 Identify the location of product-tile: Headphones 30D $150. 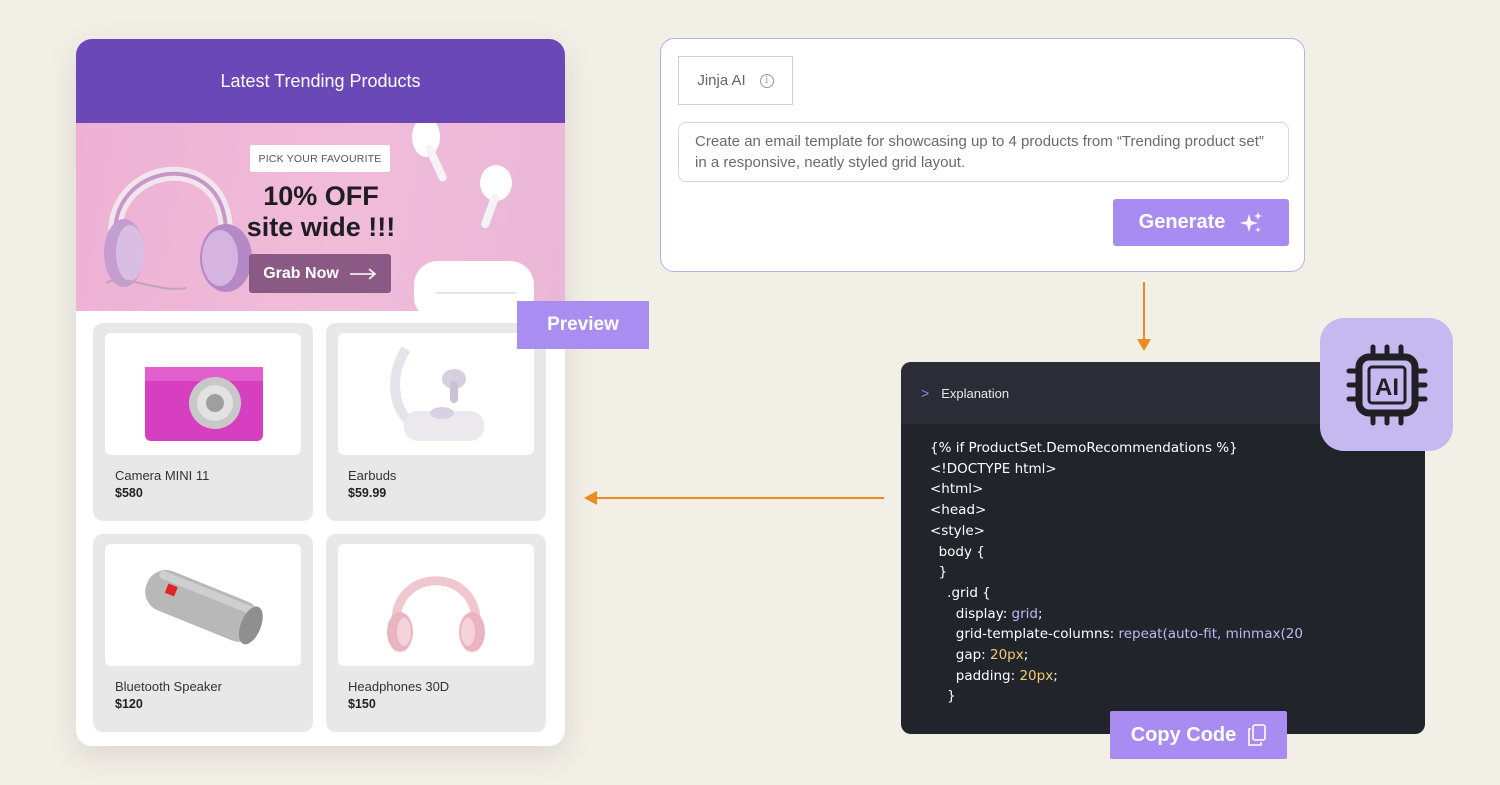
(436, 633).